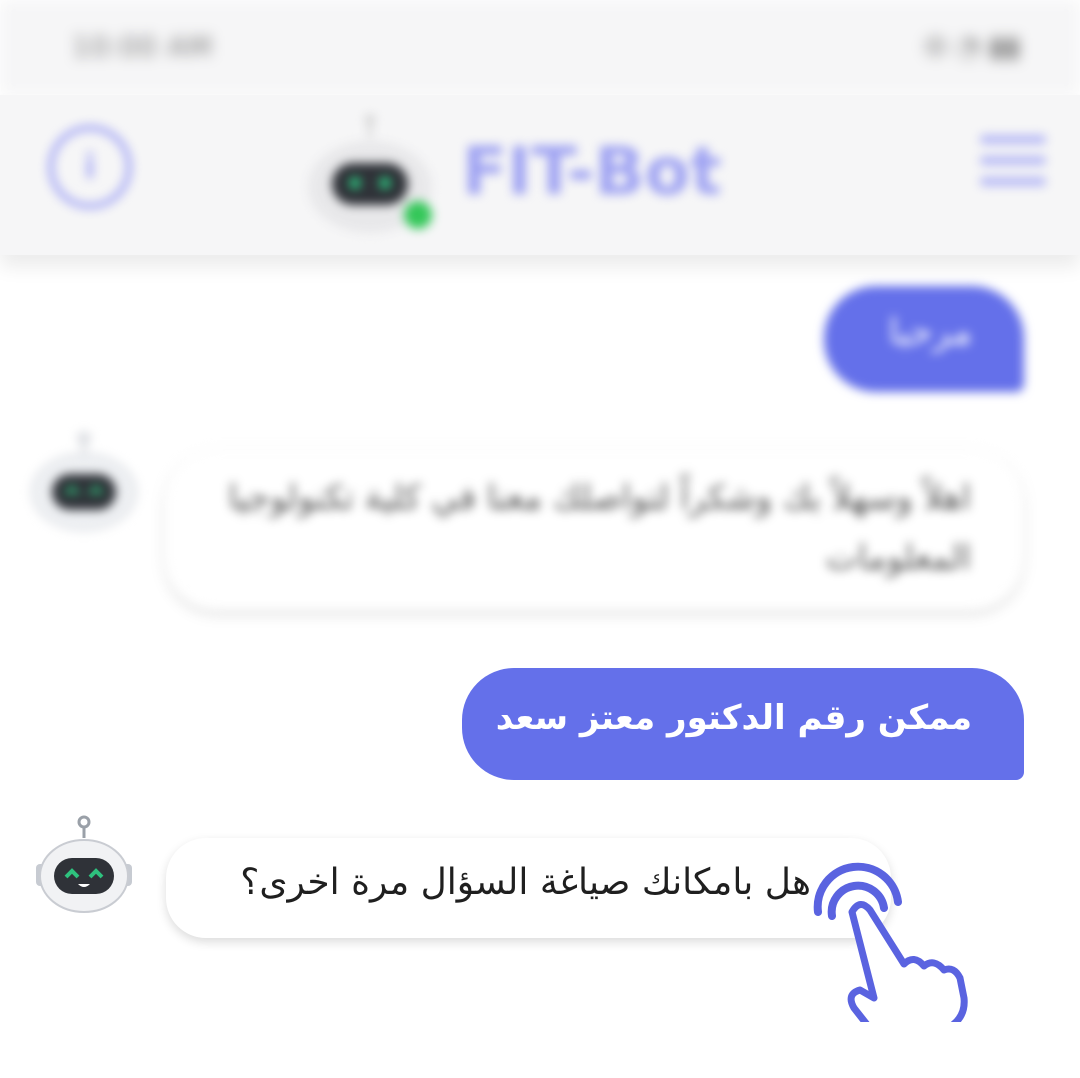  What do you see at coordinates (592, 171) in the screenshot?
I see `header-title: FIT-Bot` at bounding box center [592, 171].